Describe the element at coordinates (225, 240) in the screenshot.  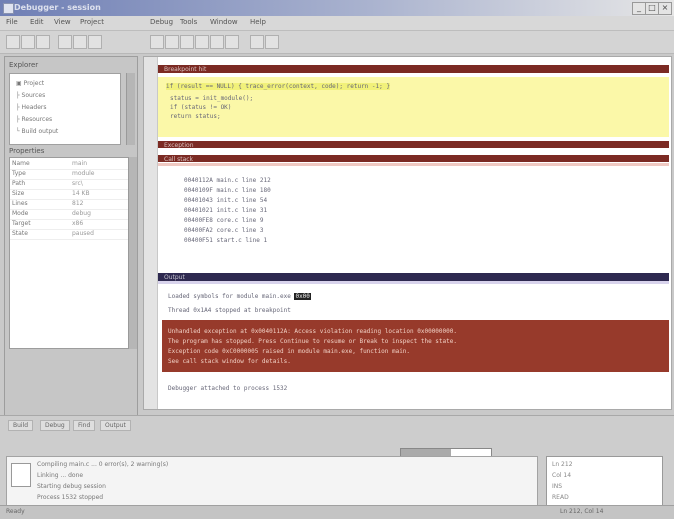
I see `stack-frame: 00400F51 start.c line 1` at that location.